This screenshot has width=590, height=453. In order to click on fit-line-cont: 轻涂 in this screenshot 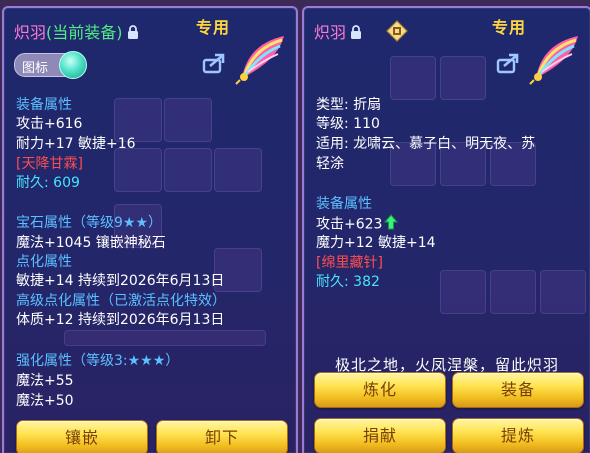, I will do `click(330, 164)`.